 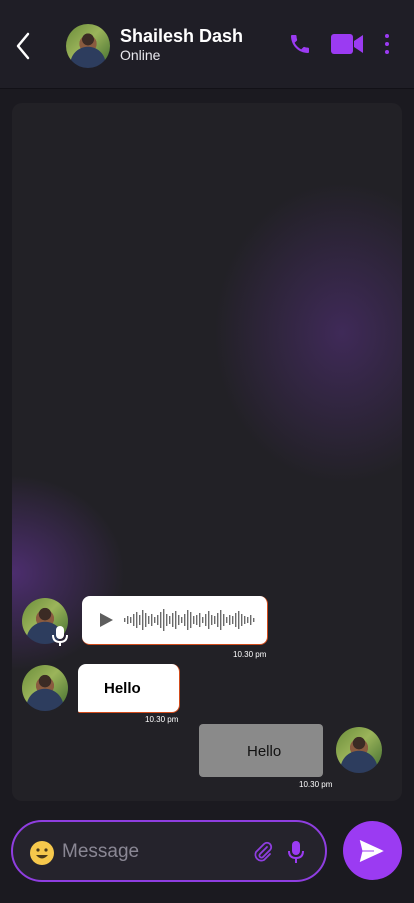 What do you see at coordinates (387, 44) in the screenshot?
I see `more-vertical-icon` at bounding box center [387, 44].